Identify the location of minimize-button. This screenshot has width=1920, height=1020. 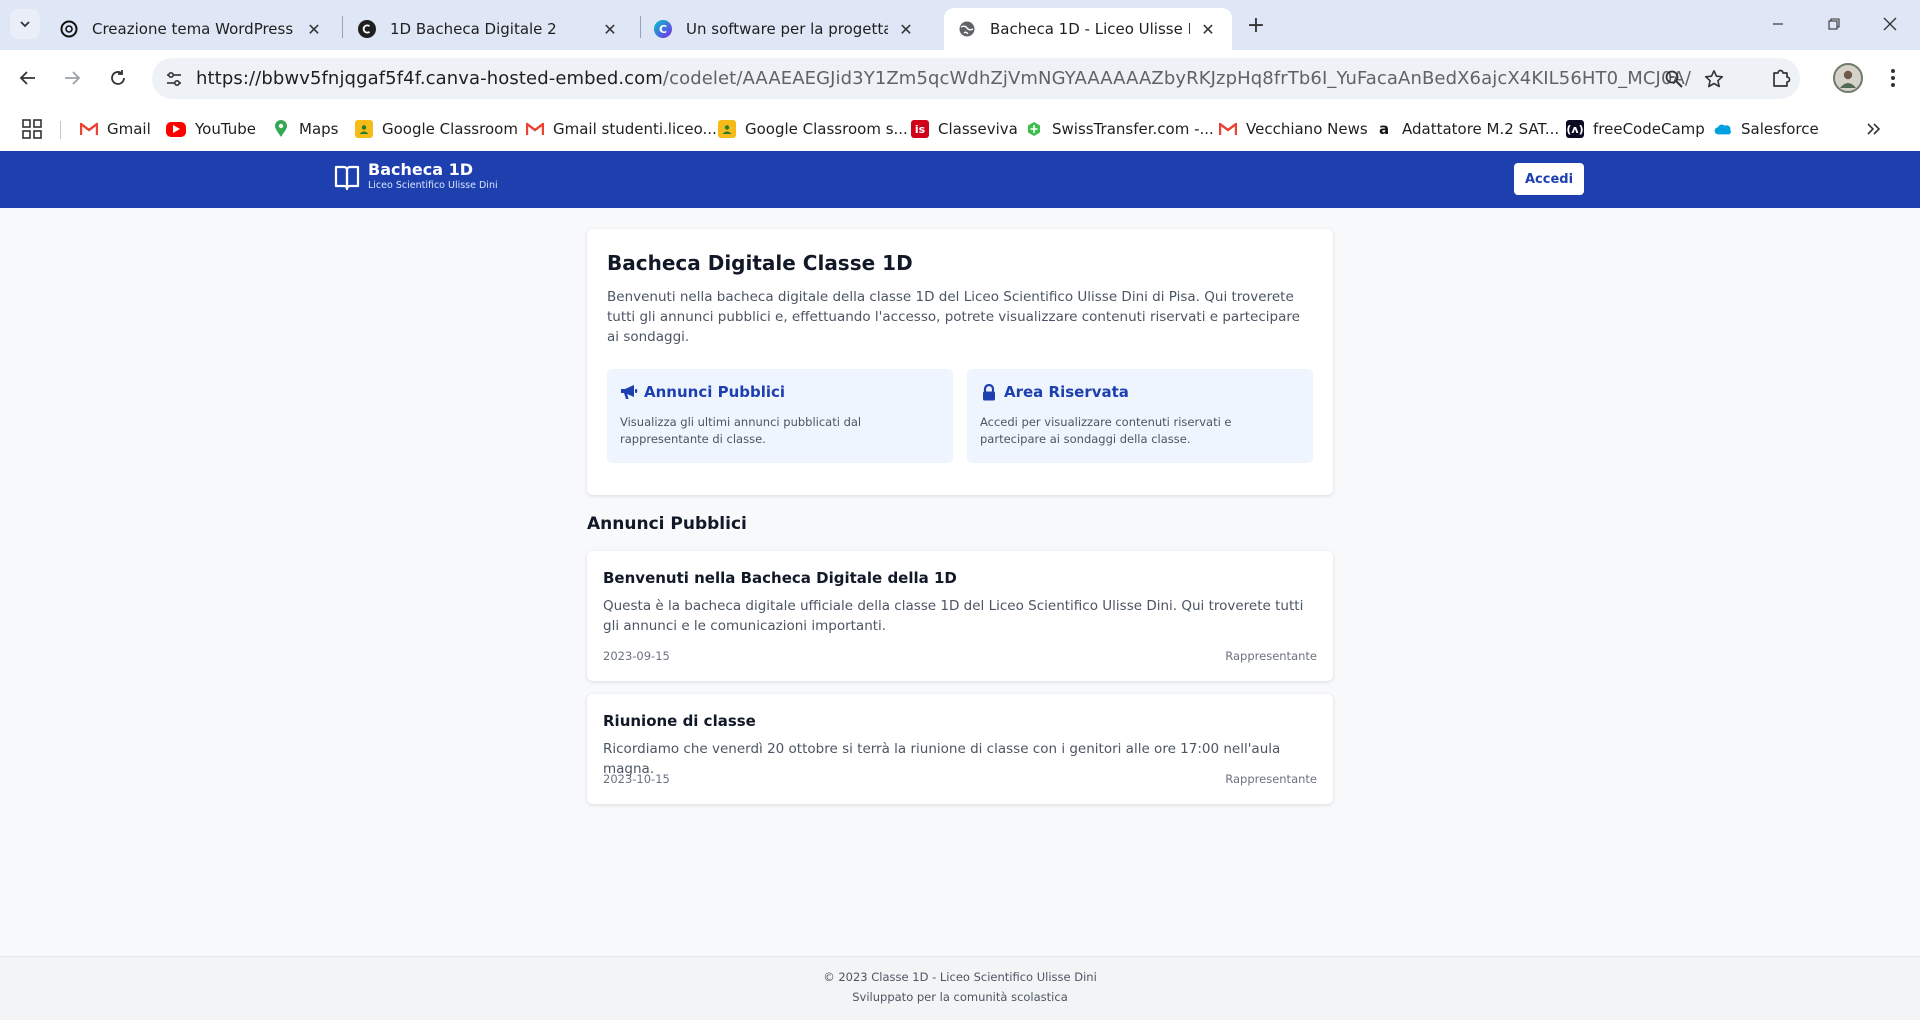
(1778, 24).